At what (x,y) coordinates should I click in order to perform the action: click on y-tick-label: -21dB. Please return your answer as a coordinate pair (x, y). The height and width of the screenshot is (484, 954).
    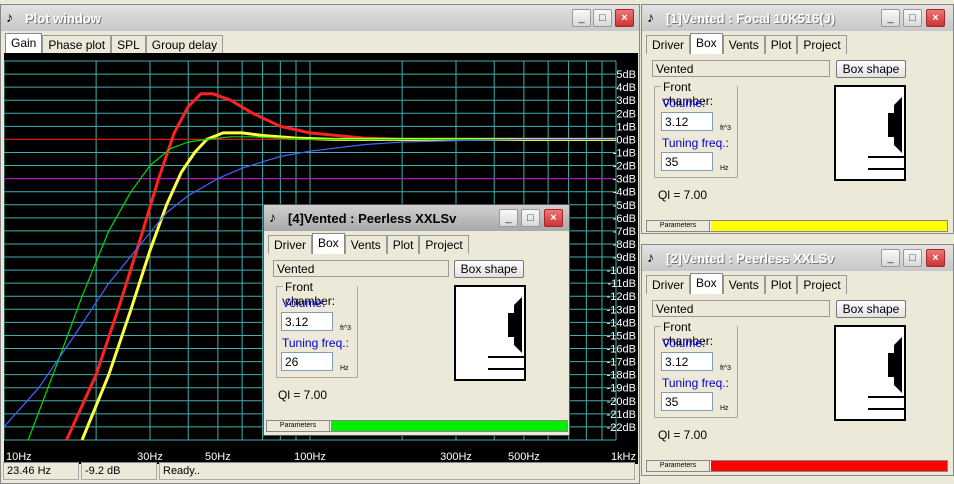
    Looking at the image, I should click on (621, 415).